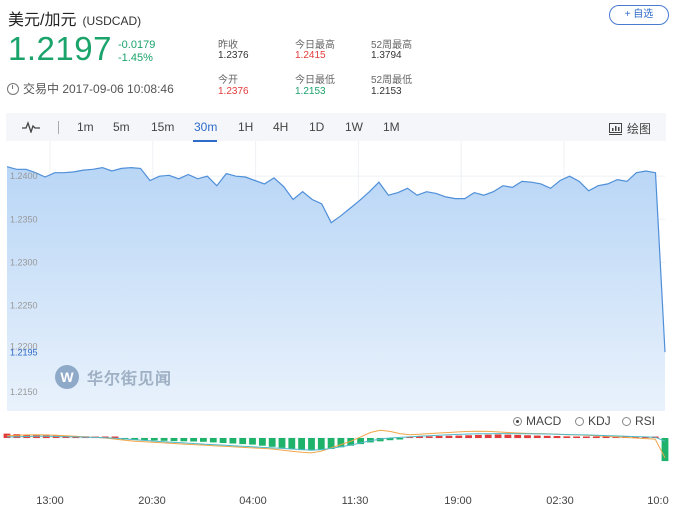 The width and height of the screenshot is (688, 522). Describe the element at coordinates (386, 91) in the screenshot. I see `stat-value-52w-low: 1.2153` at that location.